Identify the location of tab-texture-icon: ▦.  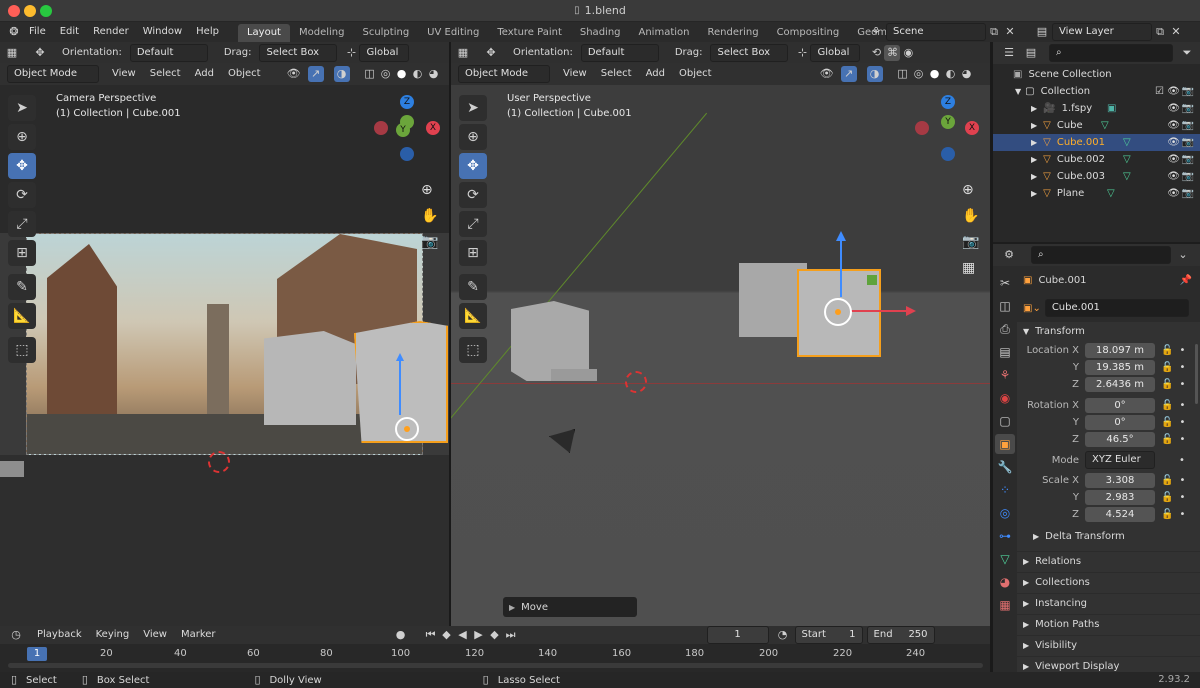
(1005, 605).